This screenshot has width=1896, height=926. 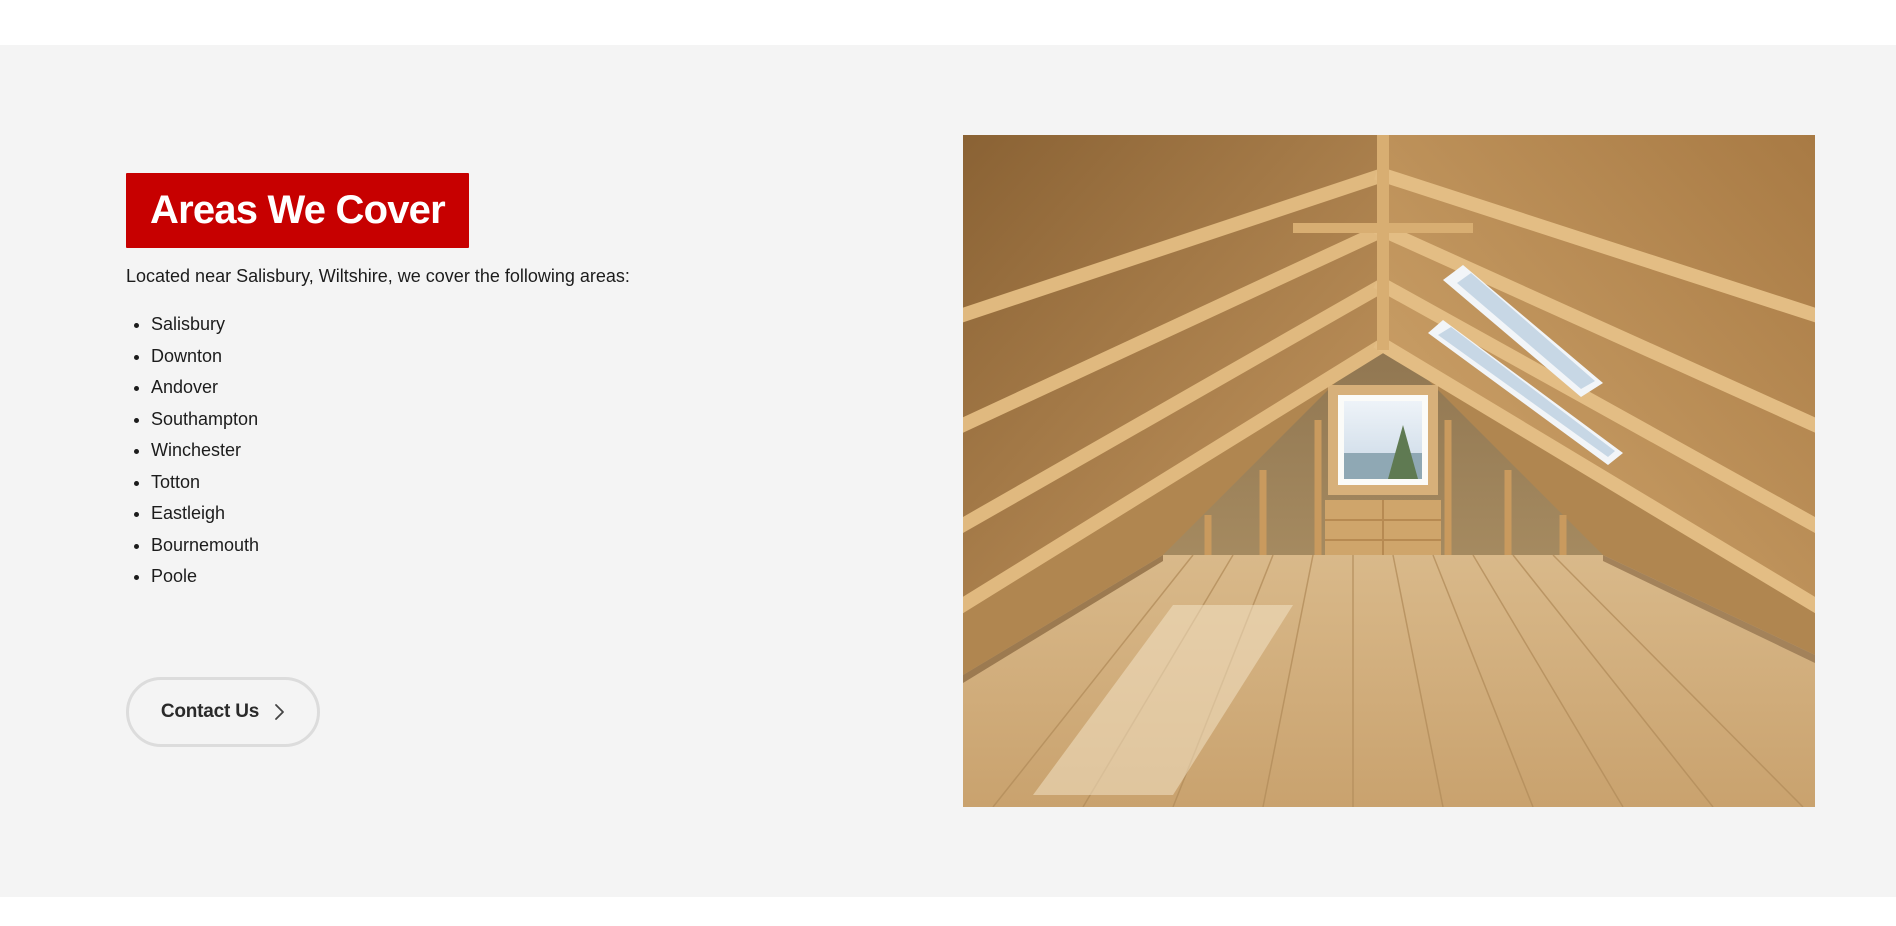 What do you see at coordinates (488, 451) in the screenshot?
I see `list-item: Winchester` at bounding box center [488, 451].